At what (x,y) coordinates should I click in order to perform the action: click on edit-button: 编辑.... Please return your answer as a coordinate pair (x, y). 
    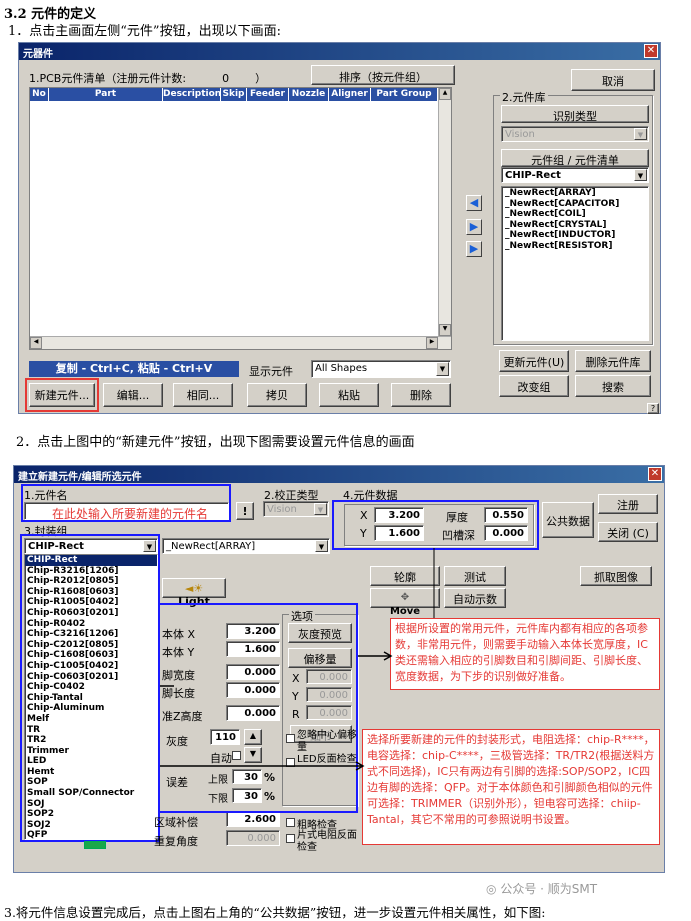
    Looking at the image, I should click on (133, 395).